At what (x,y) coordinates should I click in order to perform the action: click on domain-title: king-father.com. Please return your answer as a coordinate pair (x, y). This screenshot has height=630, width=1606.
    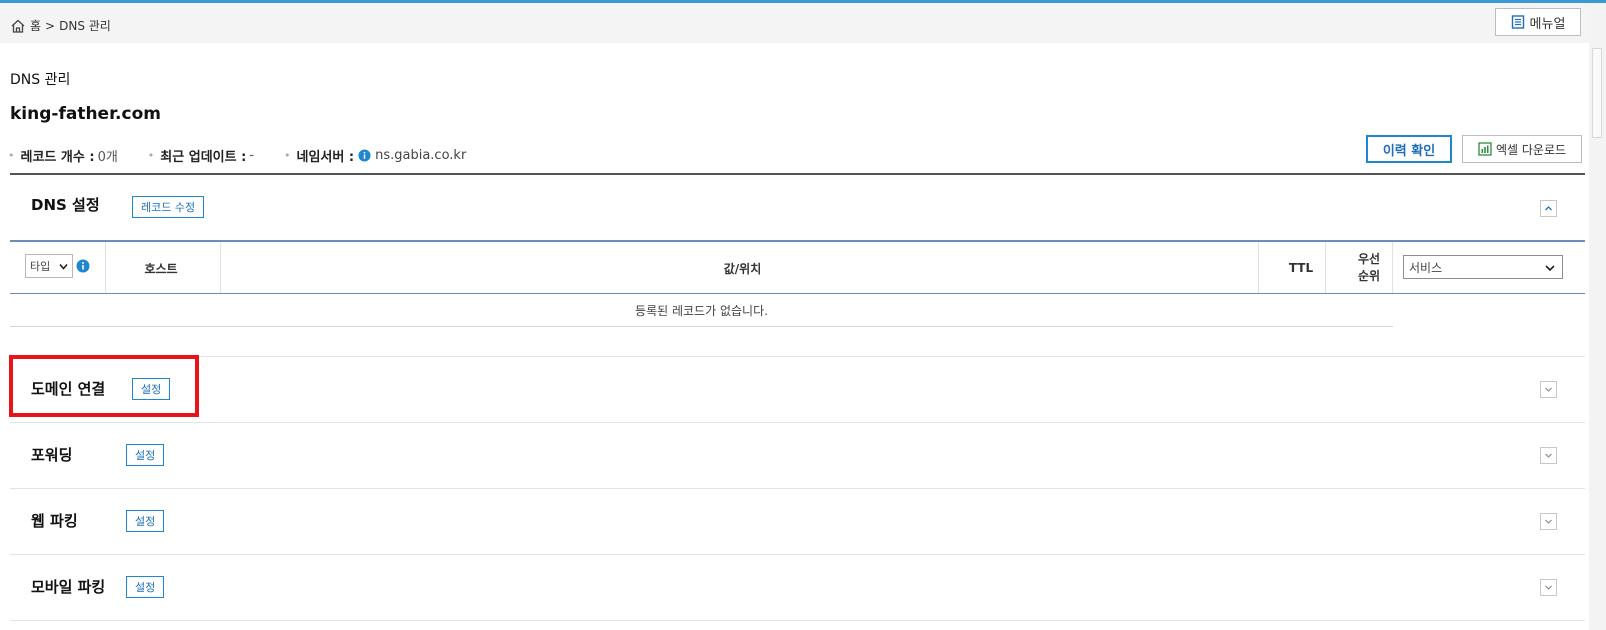
    Looking at the image, I should click on (85, 114).